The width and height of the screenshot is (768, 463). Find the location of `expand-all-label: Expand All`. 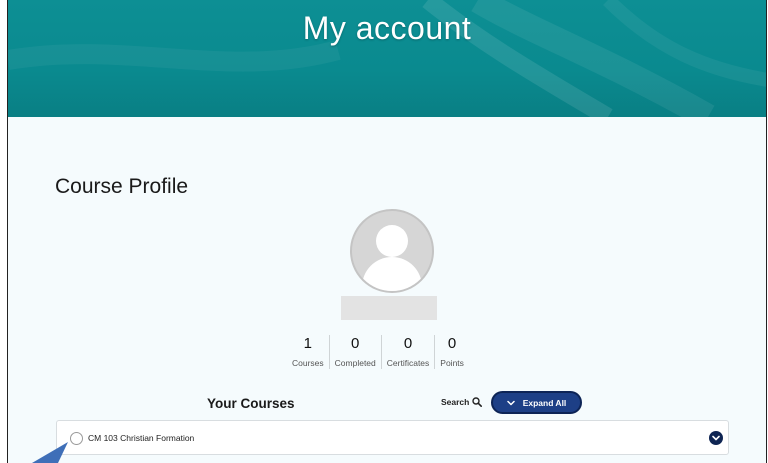

expand-all-label: Expand All is located at coordinates (544, 402).